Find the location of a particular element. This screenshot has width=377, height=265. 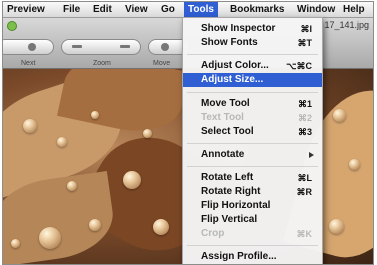

menu-item-rotate-left: Rotate Left ⌘L is located at coordinates (252, 178).